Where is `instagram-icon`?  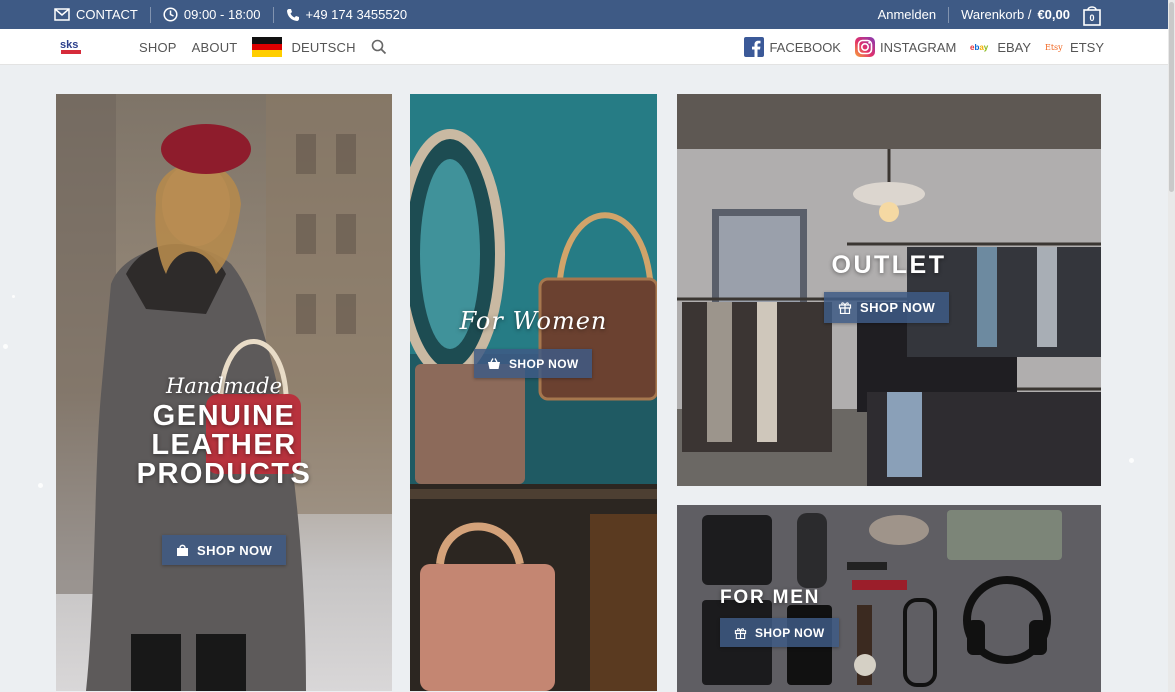
instagram-icon is located at coordinates (864, 47).